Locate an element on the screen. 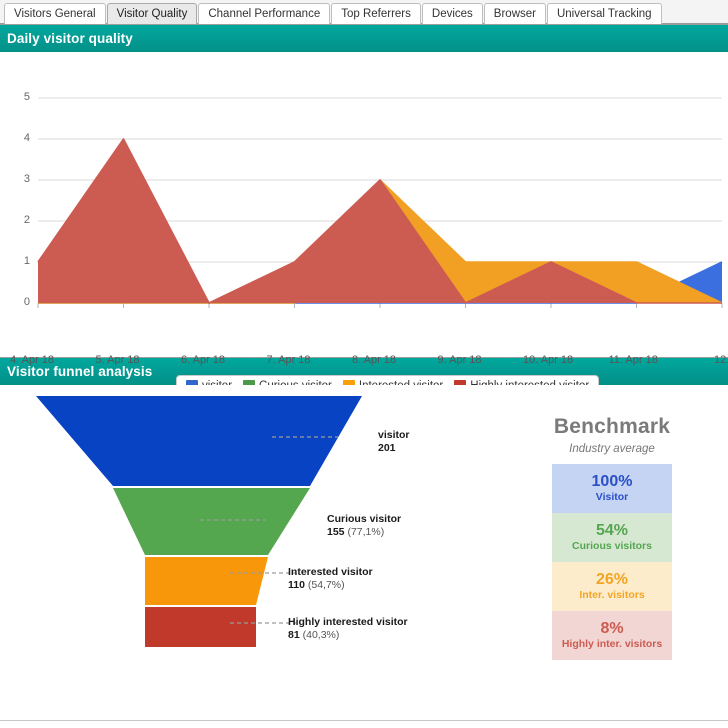 The width and height of the screenshot is (728, 728). y-tick-4: 4 is located at coordinates (26, 138).